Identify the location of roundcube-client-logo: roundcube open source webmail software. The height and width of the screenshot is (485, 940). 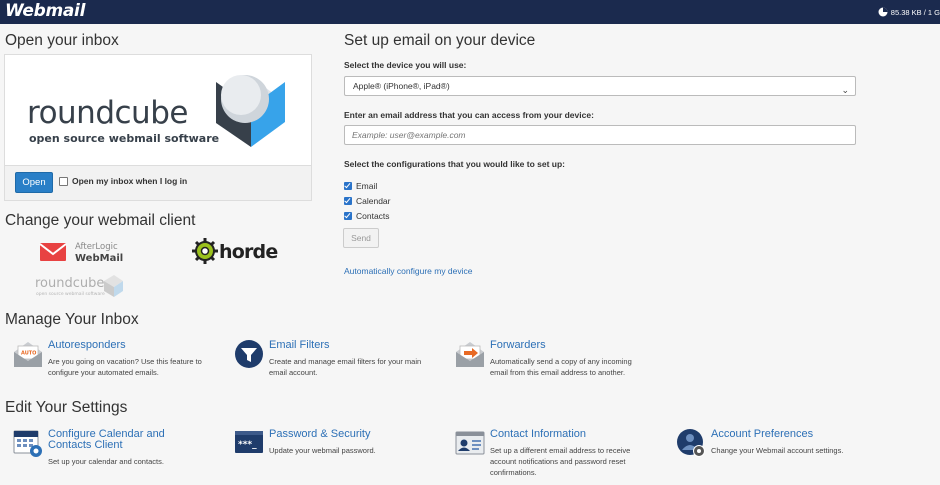
(80, 285).